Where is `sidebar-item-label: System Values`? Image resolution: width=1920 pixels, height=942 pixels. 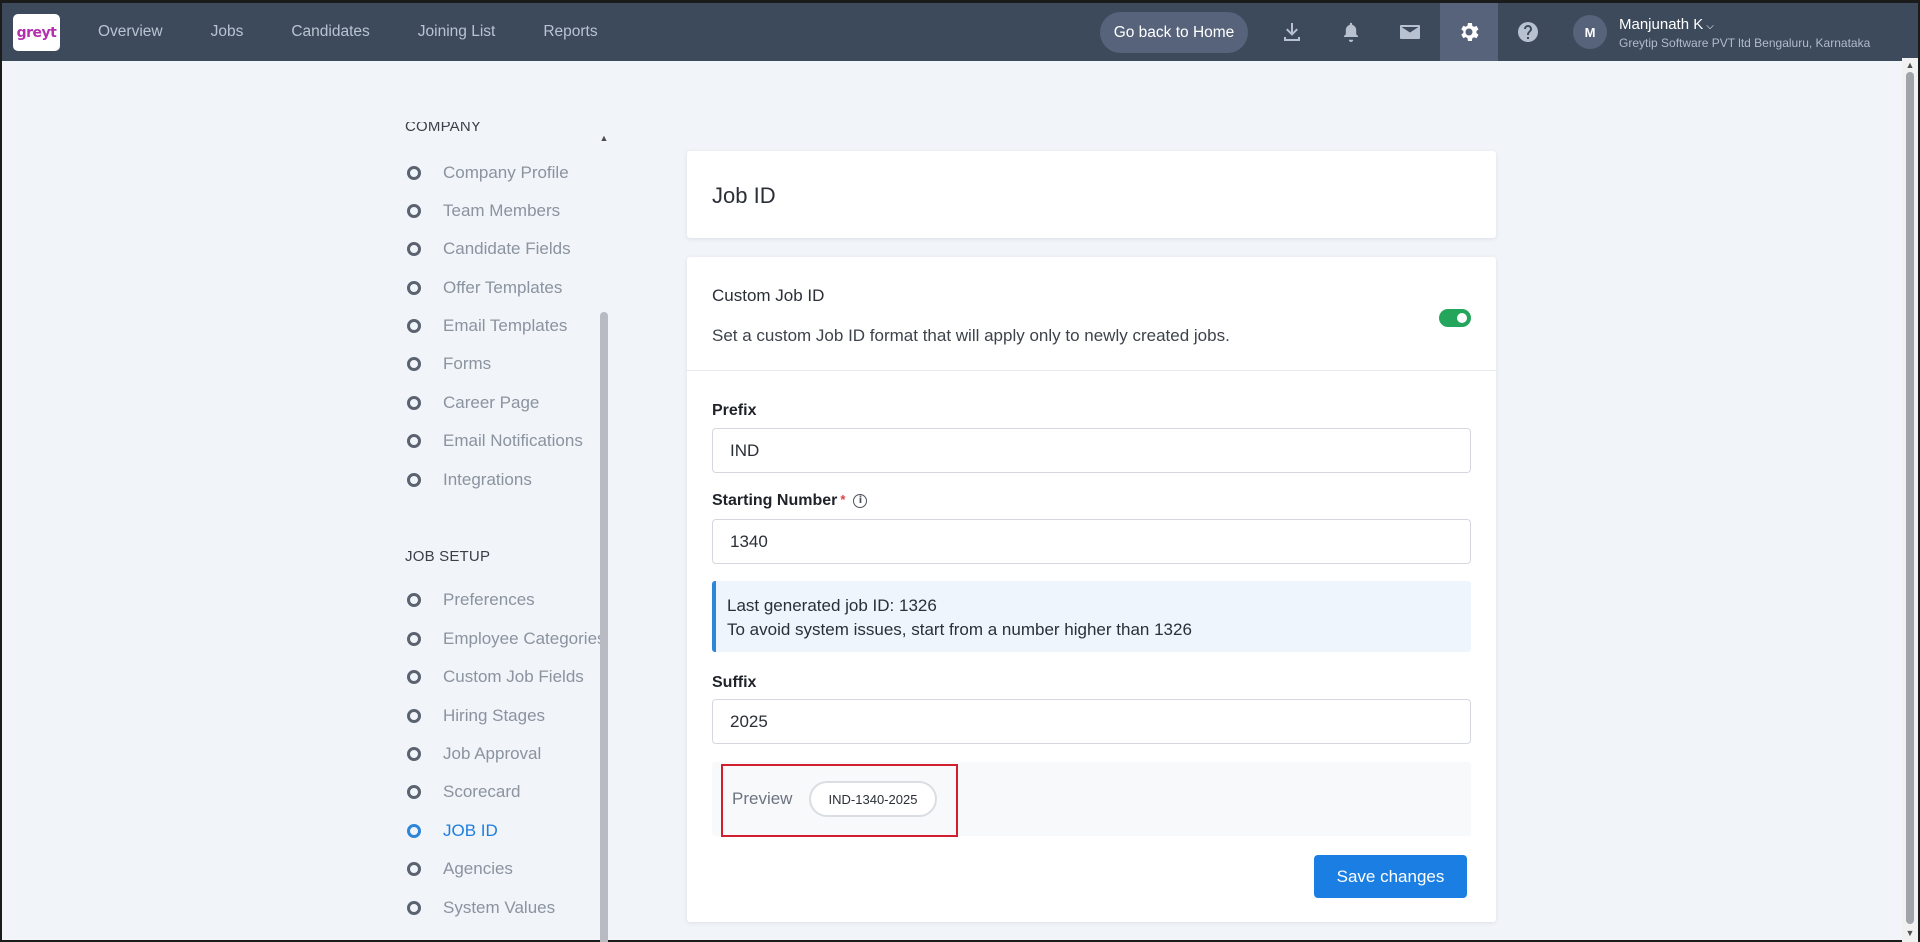 sidebar-item-label: System Values is located at coordinates (499, 907).